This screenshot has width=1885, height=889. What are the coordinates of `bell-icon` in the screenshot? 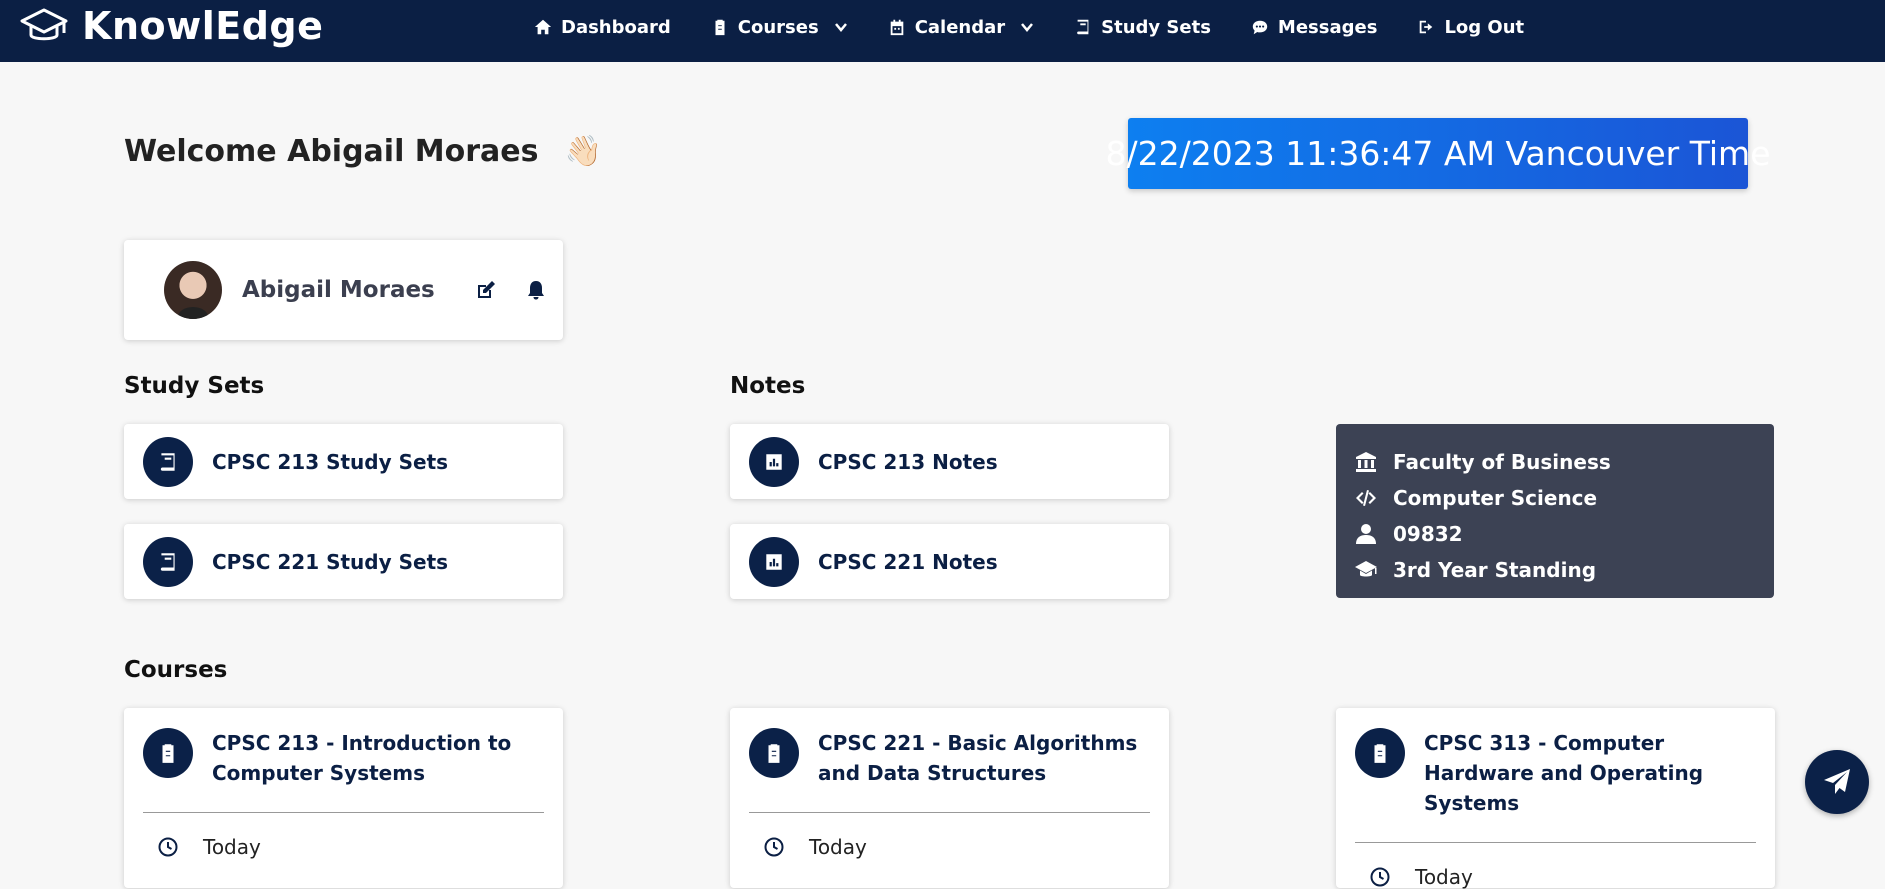 It's located at (536, 290).